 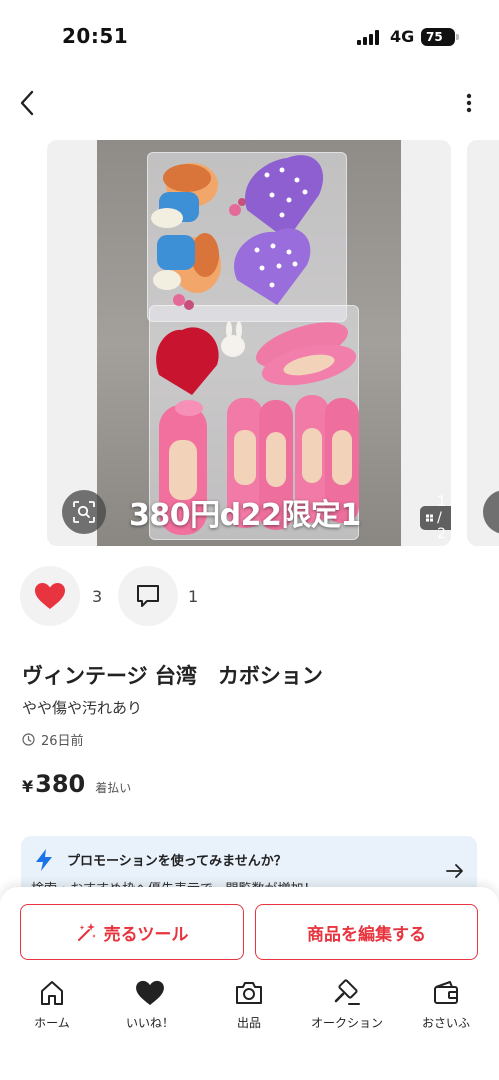 What do you see at coordinates (346, 1023) in the screenshot?
I see `tab-auction-label: オークション` at bounding box center [346, 1023].